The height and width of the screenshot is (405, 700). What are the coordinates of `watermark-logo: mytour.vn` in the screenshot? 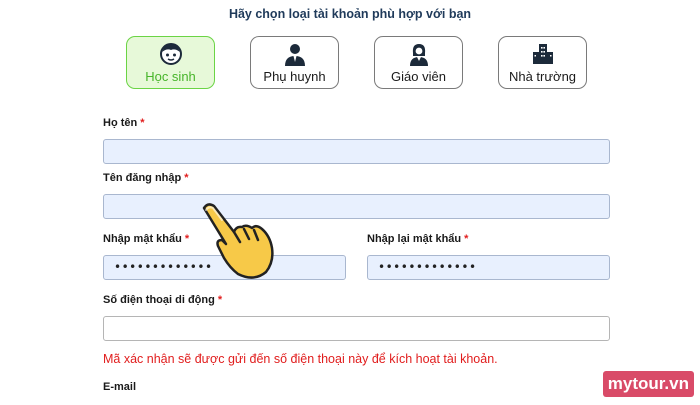 It's located at (648, 384).